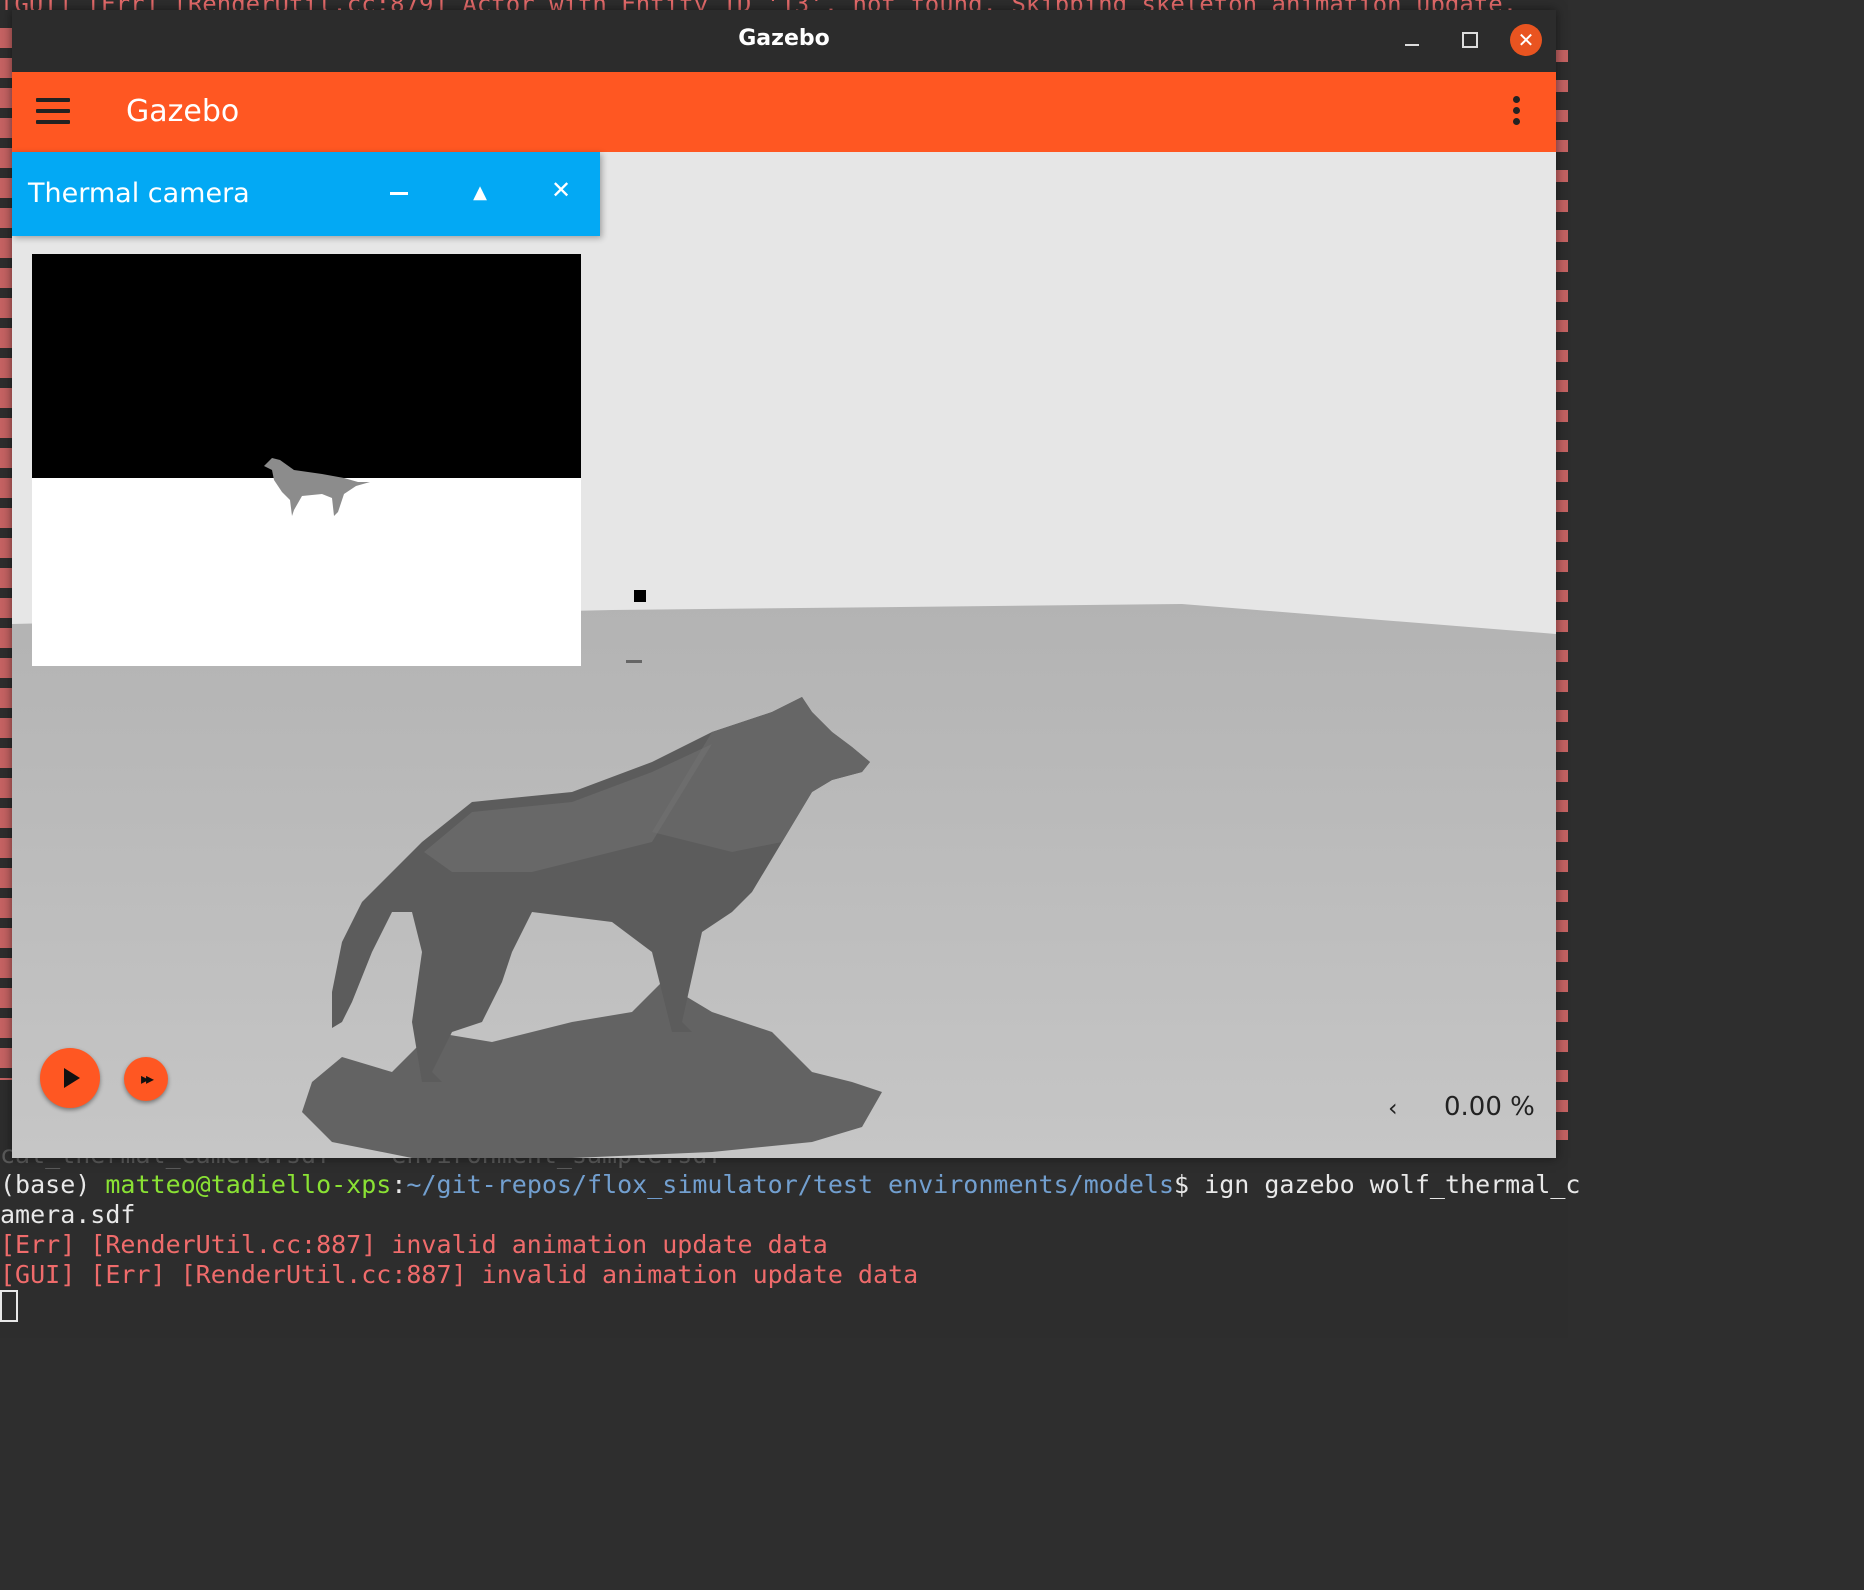 This screenshot has width=1864, height=1590. What do you see at coordinates (306, 460) in the screenshot?
I see `thermal-camera-image` at bounding box center [306, 460].